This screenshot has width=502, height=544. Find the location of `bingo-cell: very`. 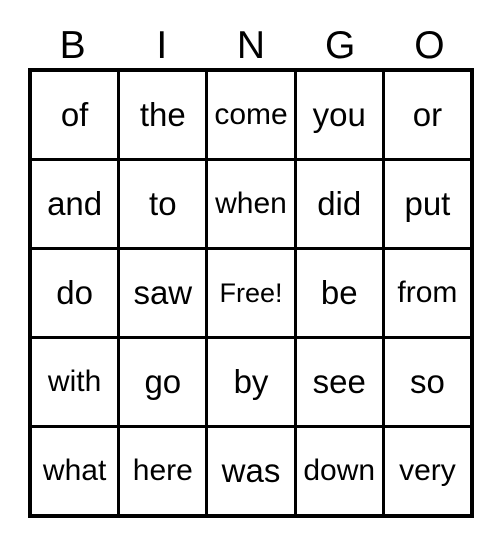

bingo-cell: very is located at coordinates (427, 471).